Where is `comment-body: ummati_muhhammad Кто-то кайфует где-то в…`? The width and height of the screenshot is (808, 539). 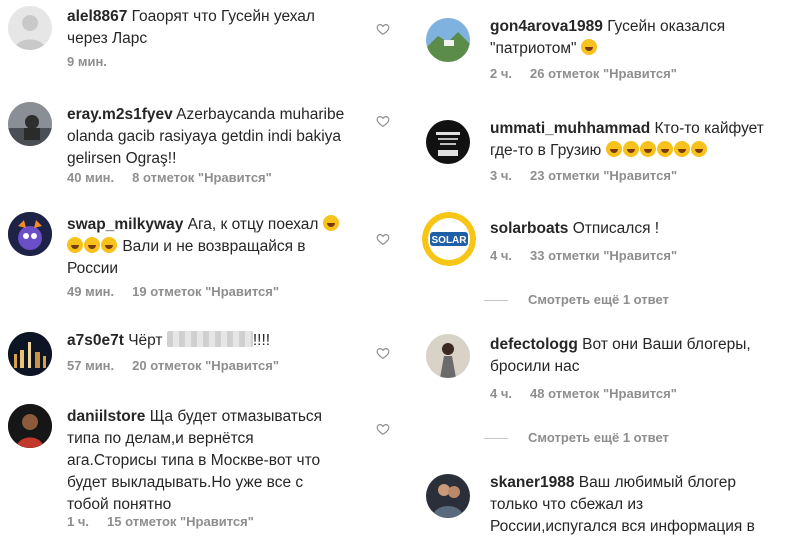
comment-body: ummati_muhhammad Кто-то кайфует где-то в… is located at coordinates (640, 140).